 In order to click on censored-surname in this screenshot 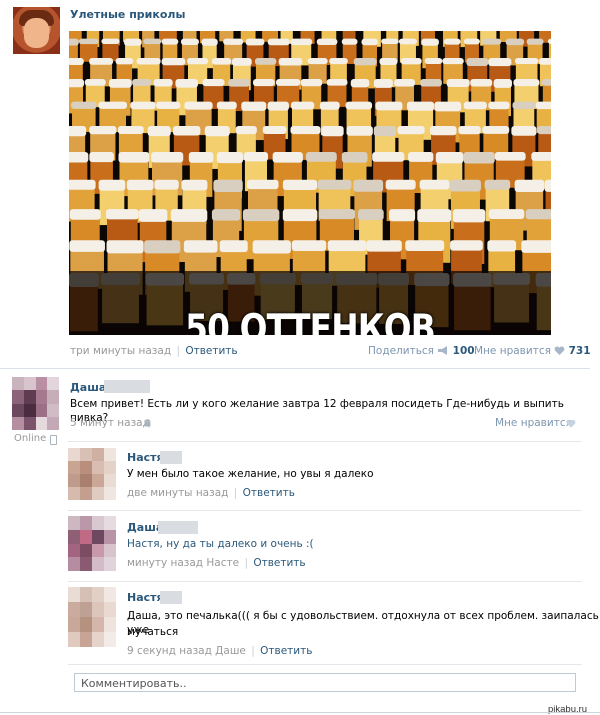, I will do `click(127, 386)`.